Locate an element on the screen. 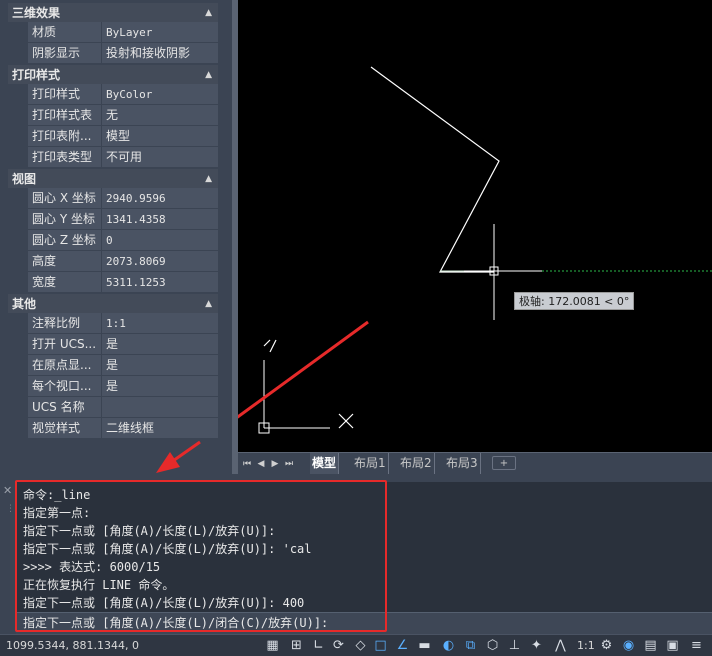  transparency-icon: ◐ is located at coordinates (448, 645).